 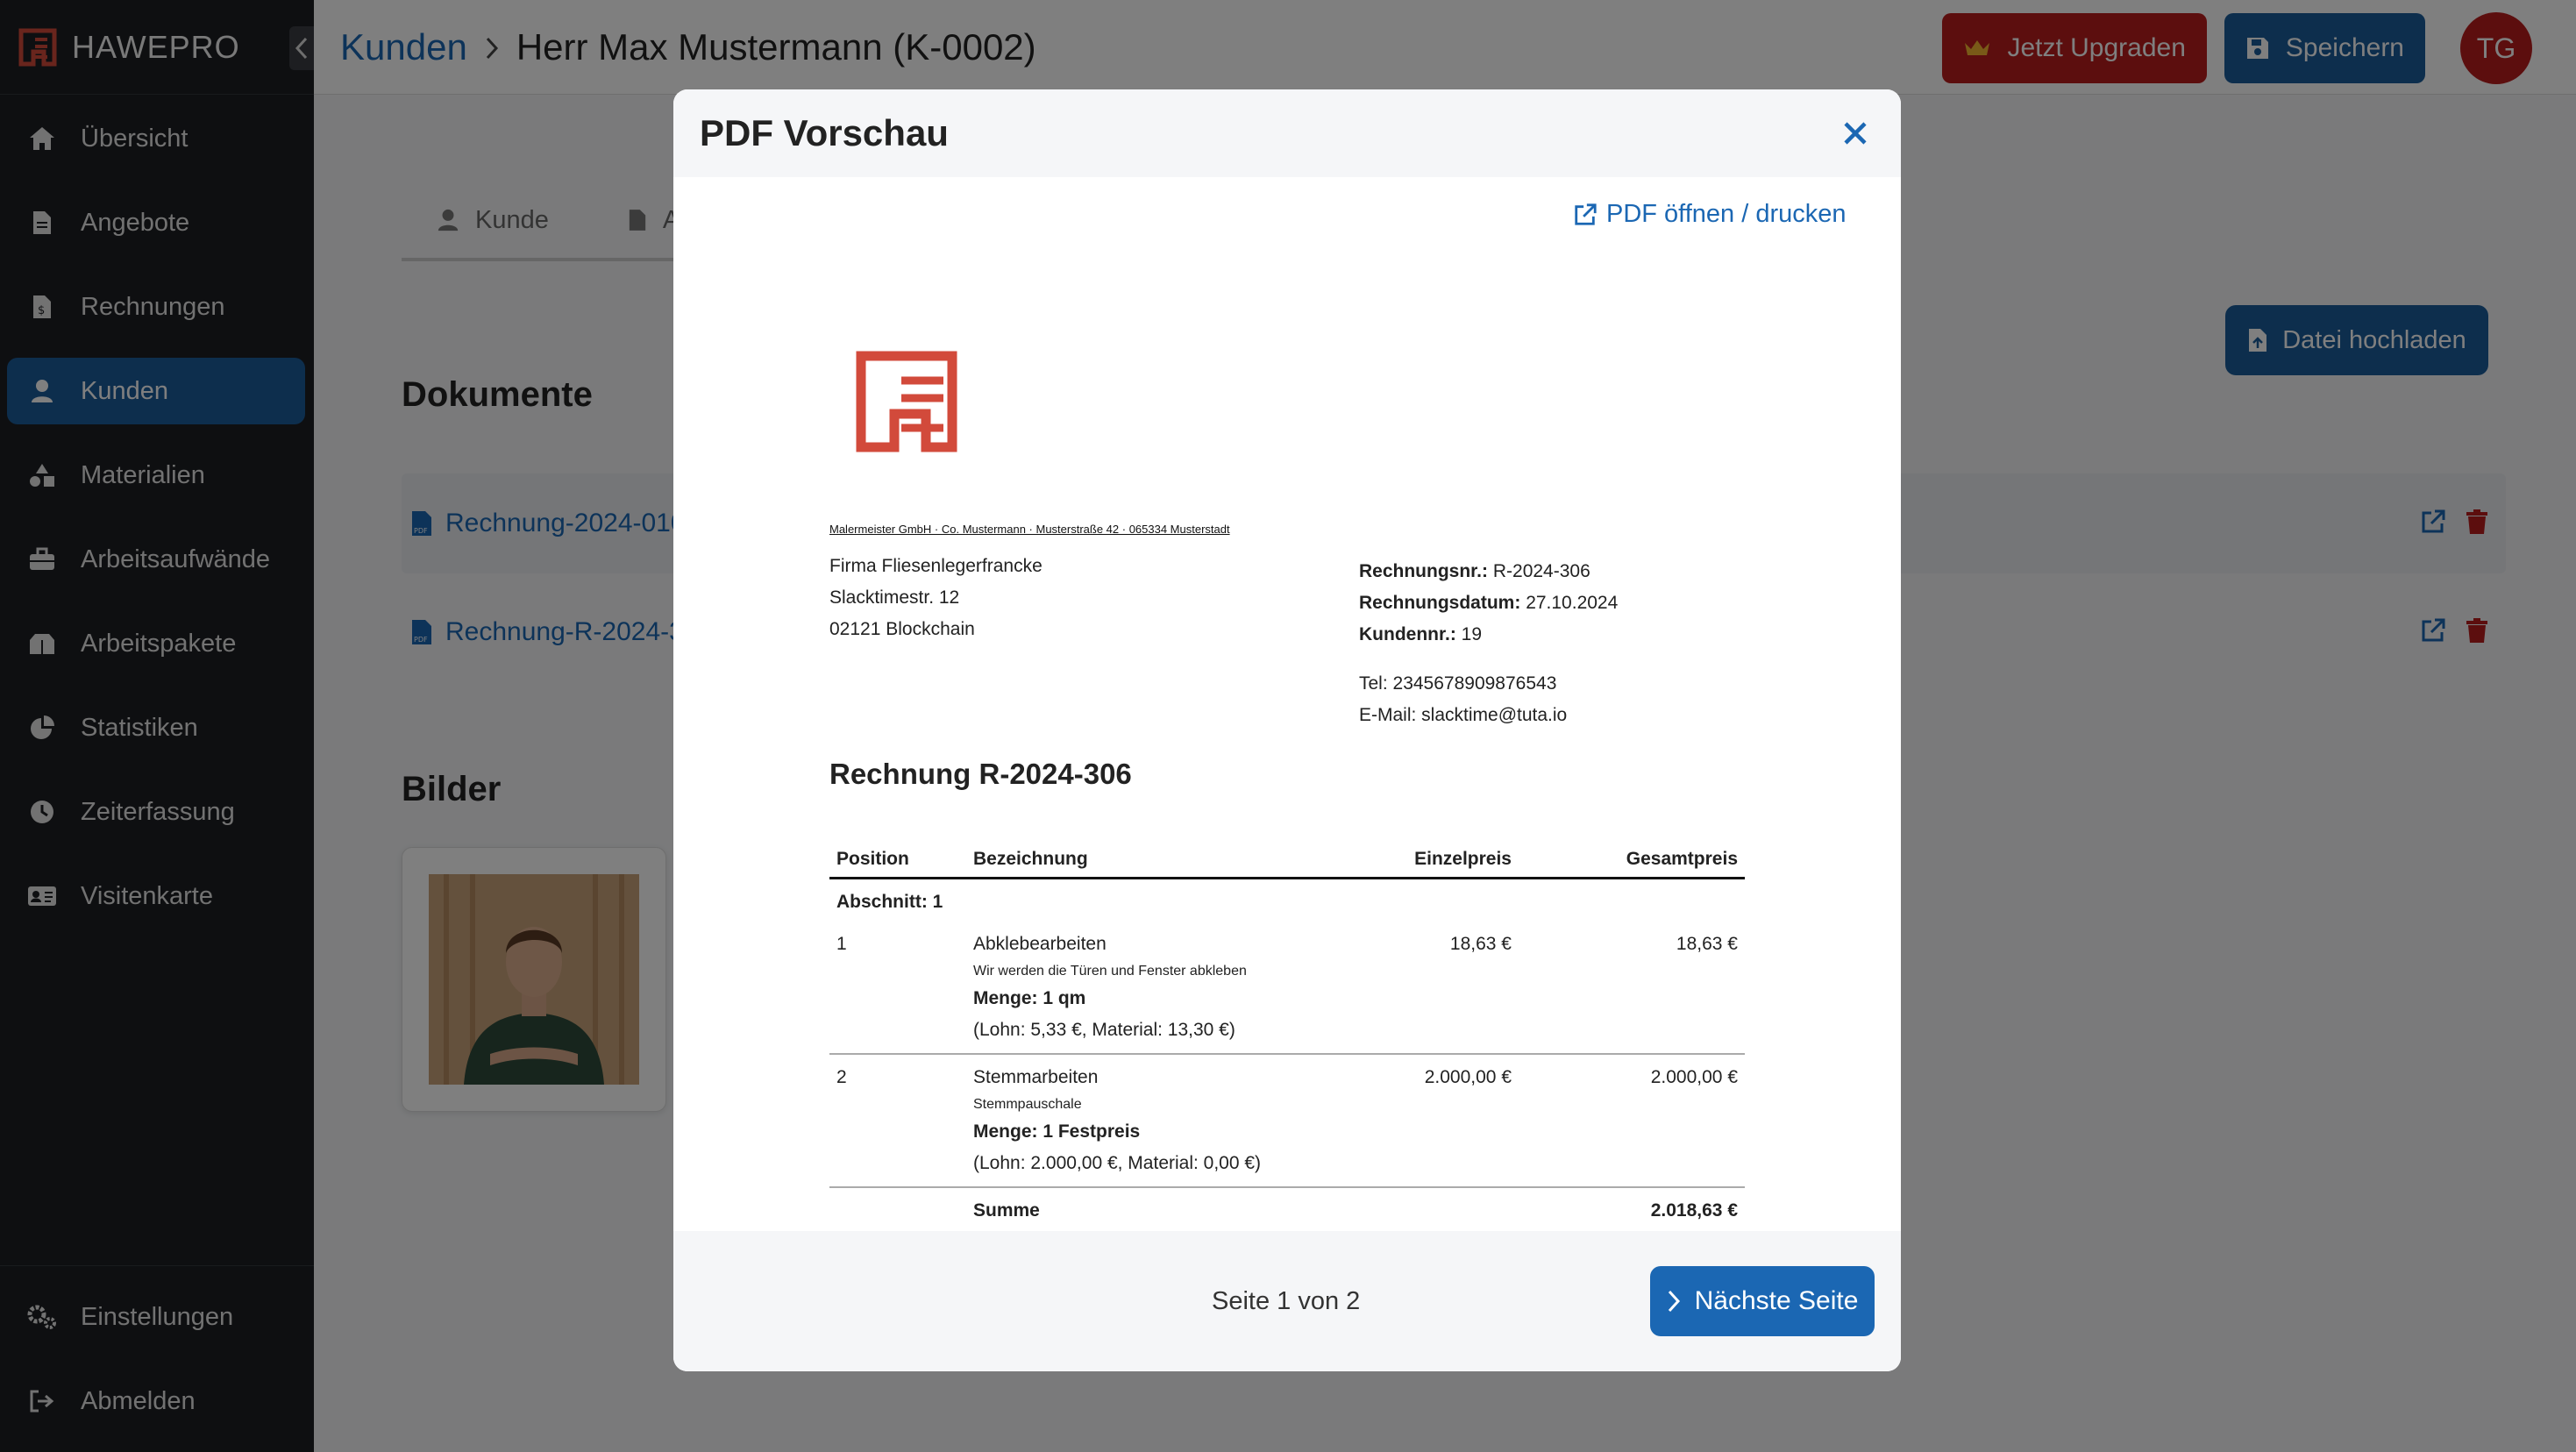 I want to click on item-qty: Menge: 1 Festpreis, so click(x=1057, y=1131).